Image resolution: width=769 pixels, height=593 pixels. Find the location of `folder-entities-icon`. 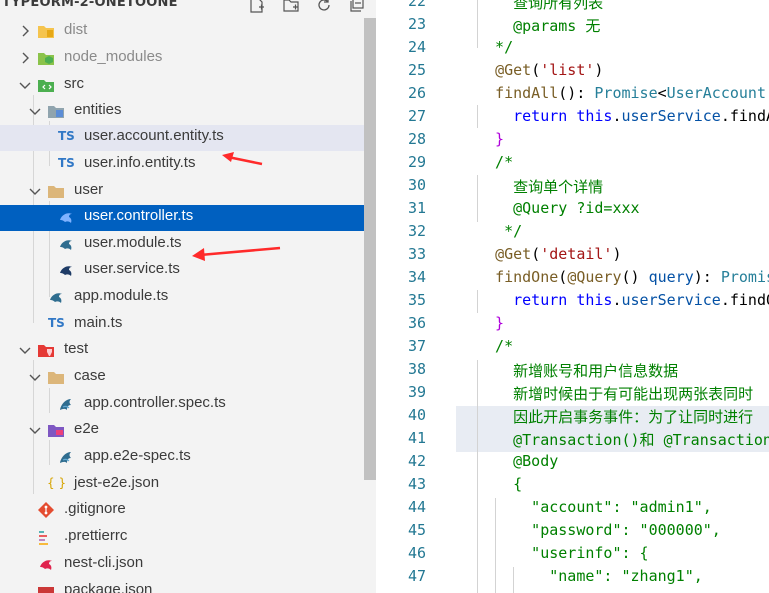

folder-entities-icon is located at coordinates (56, 112).